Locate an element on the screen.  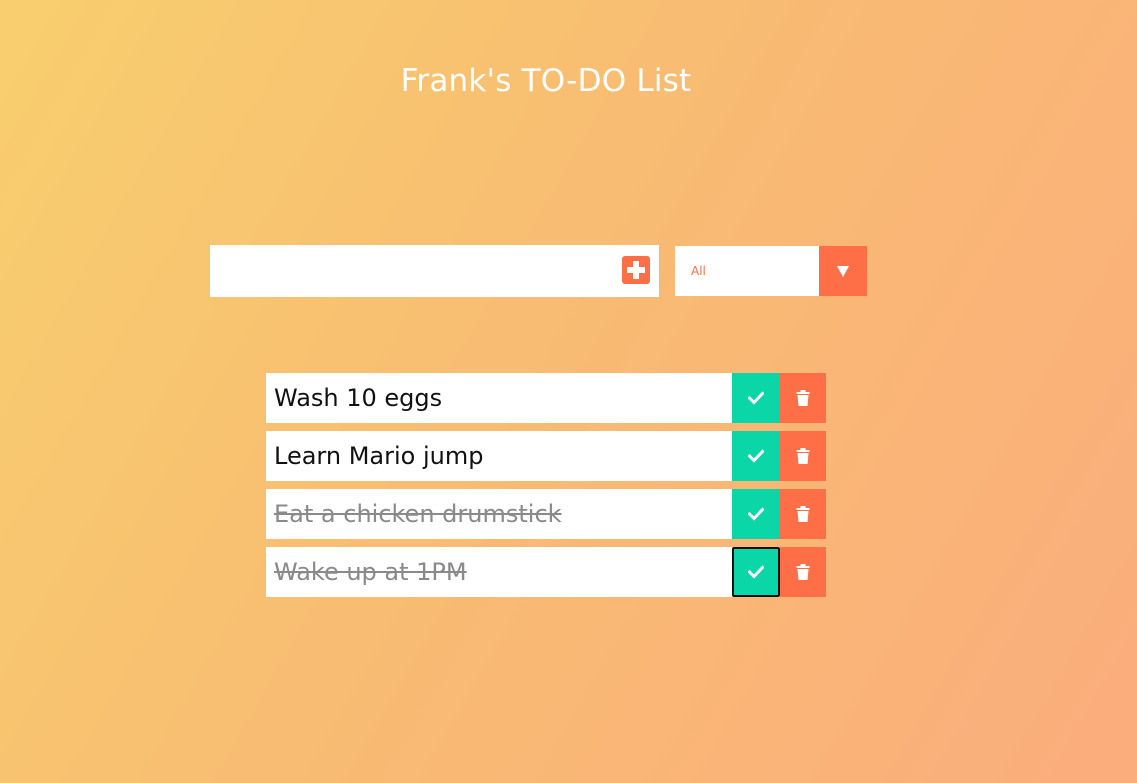
todo-input is located at coordinates (410, 271).